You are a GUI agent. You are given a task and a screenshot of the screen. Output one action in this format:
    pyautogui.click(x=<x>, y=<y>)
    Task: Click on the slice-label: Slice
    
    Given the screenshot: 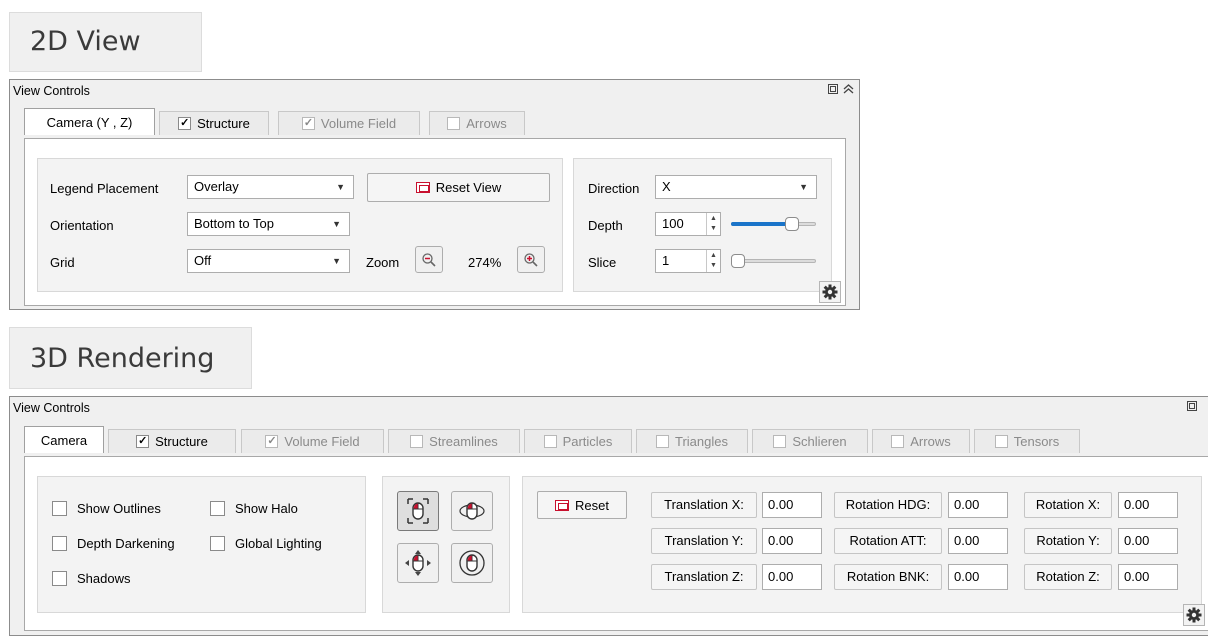 What is the action you would take?
    pyautogui.click(x=602, y=262)
    